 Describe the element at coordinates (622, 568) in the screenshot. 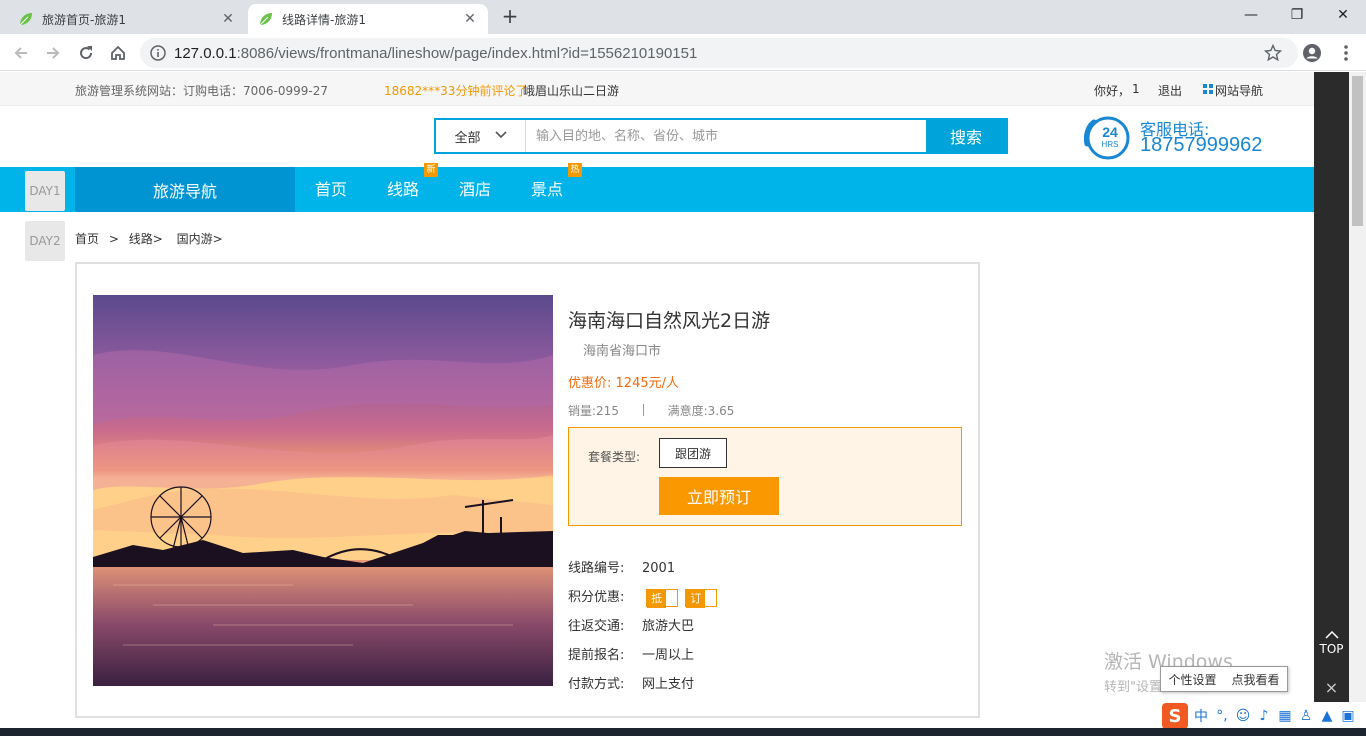

I see `meta-line-number: 线路编号: 2001` at that location.